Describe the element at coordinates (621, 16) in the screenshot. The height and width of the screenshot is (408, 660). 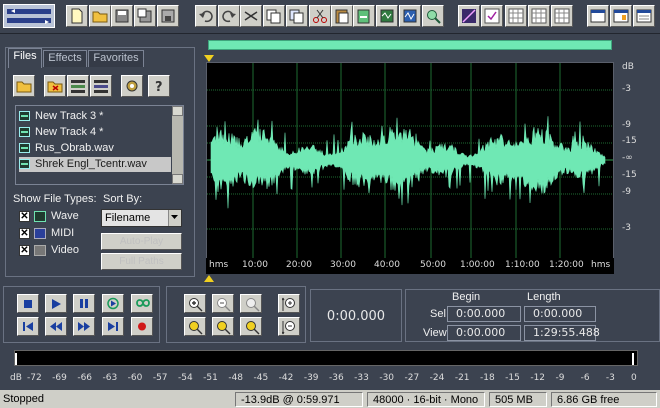
I see `window-list-icon` at that location.